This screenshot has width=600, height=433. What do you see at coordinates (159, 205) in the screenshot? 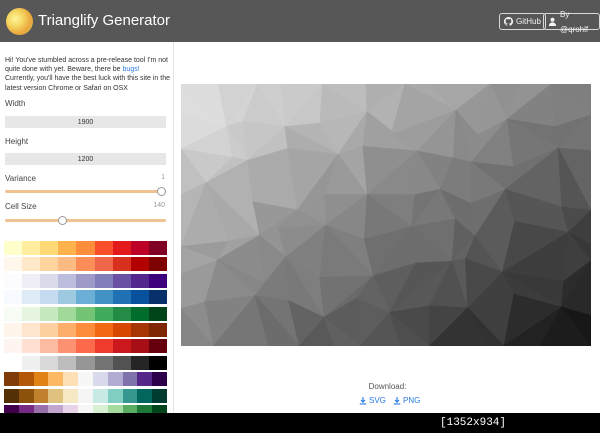
I see `cell-size-value: 140` at bounding box center [159, 205].